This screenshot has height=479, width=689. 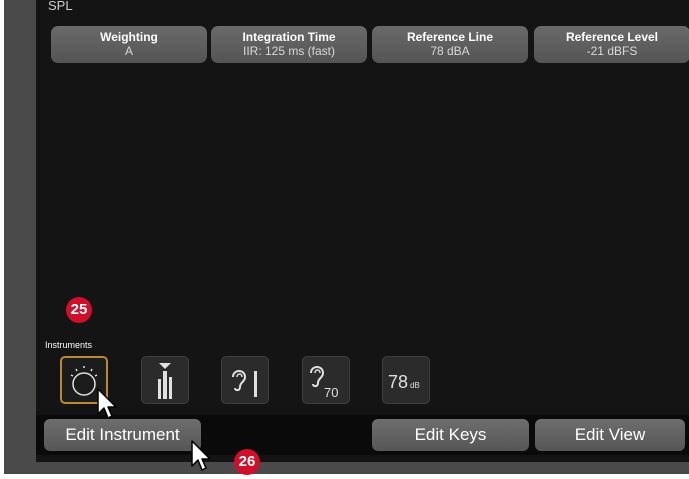 What do you see at coordinates (398, 382) in the screenshot?
I see `numeric-db-value: 78` at bounding box center [398, 382].